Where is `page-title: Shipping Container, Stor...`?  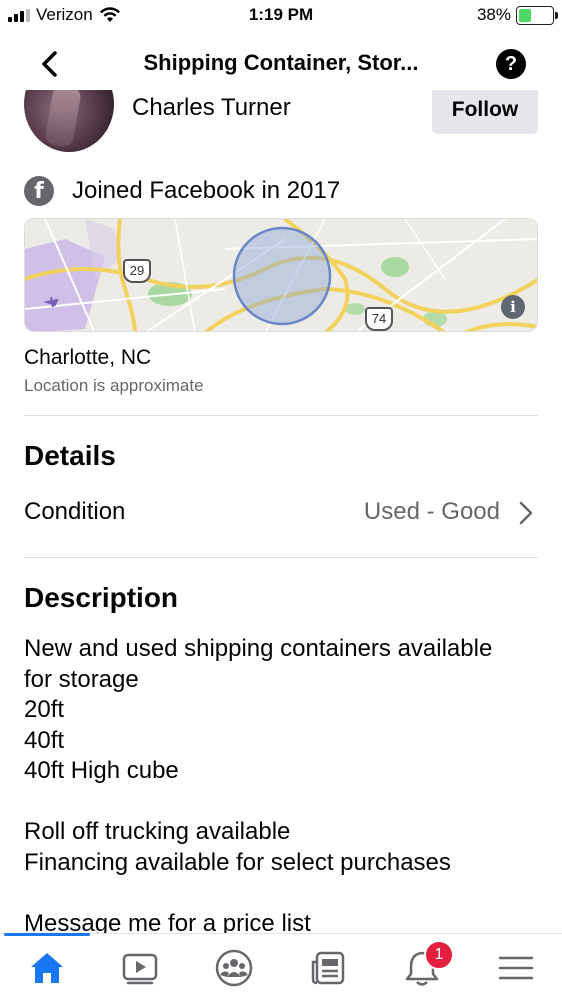 page-title: Shipping Container, Stor... is located at coordinates (281, 62).